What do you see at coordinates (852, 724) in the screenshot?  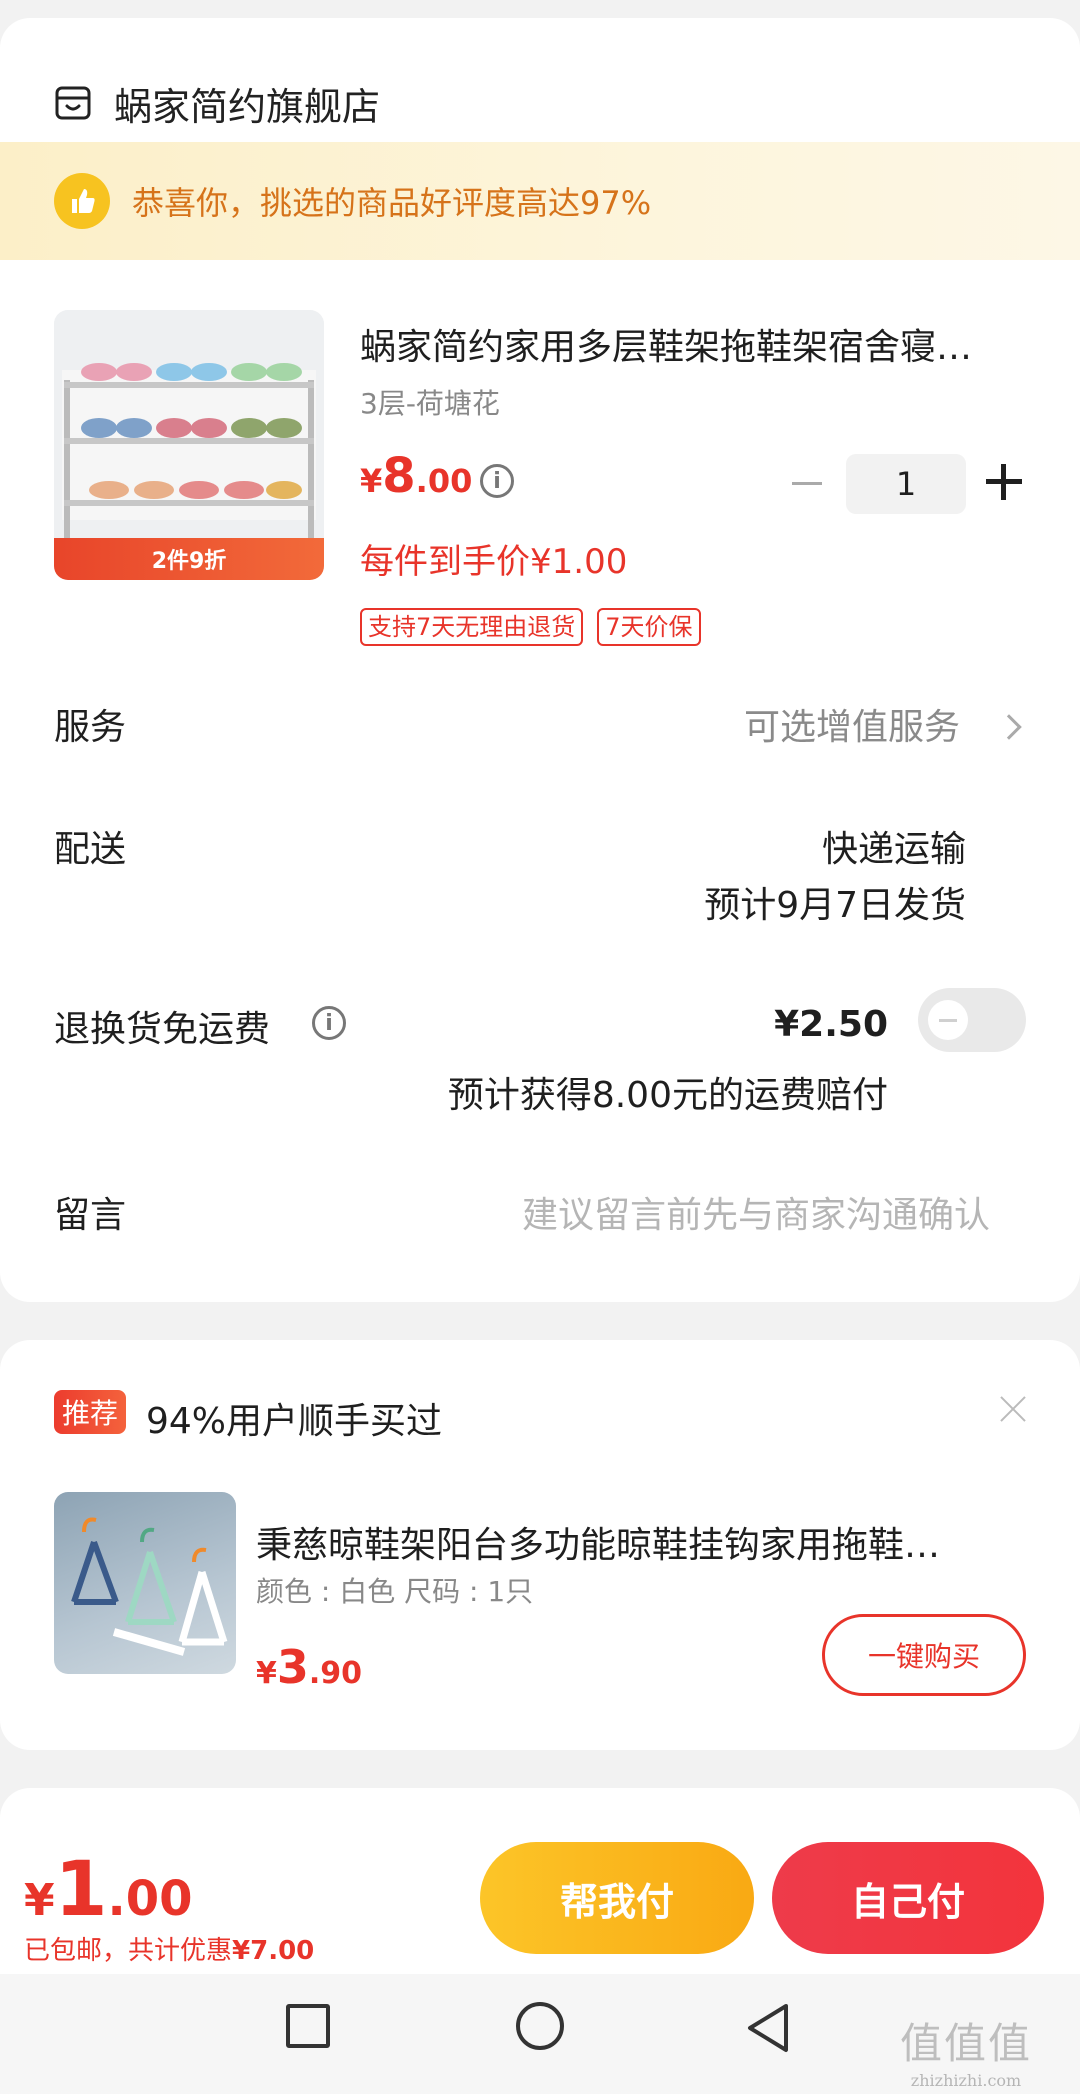 I see `service-value: 可选增值服务` at bounding box center [852, 724].